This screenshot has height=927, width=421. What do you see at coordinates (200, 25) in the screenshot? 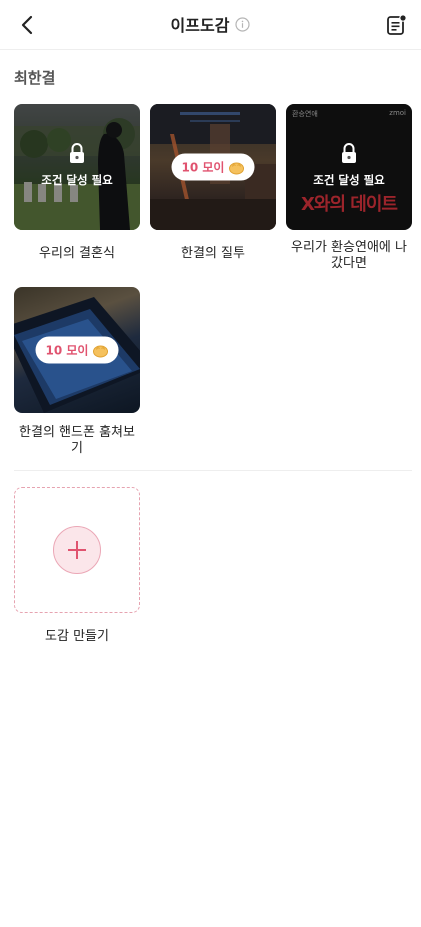
I see `page-title: 이프도감` at bounding box center [200, 25].